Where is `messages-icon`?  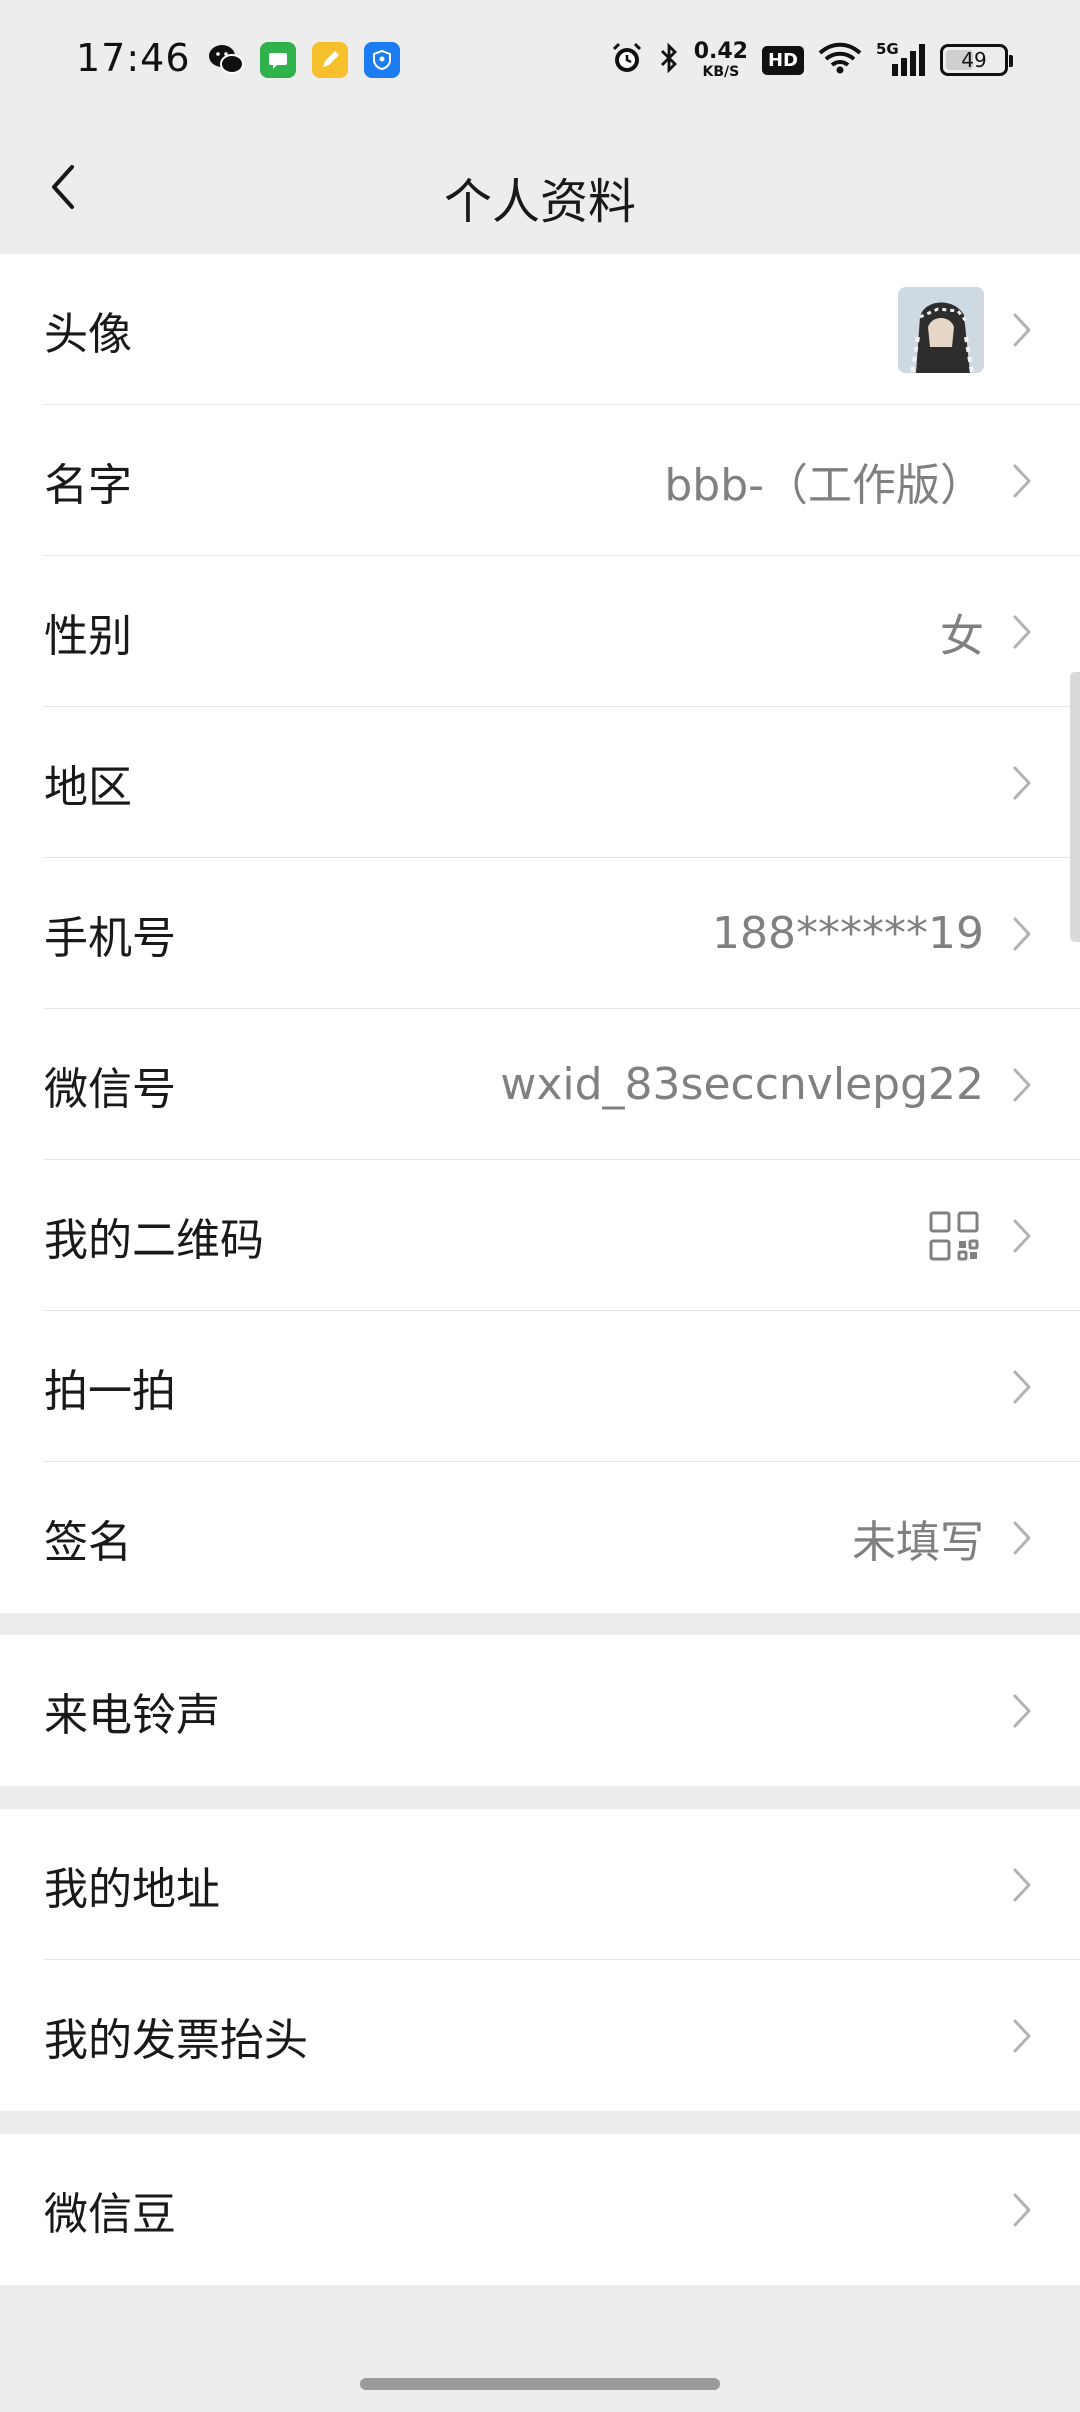
messages-icon is located at coordinates (278, 60).